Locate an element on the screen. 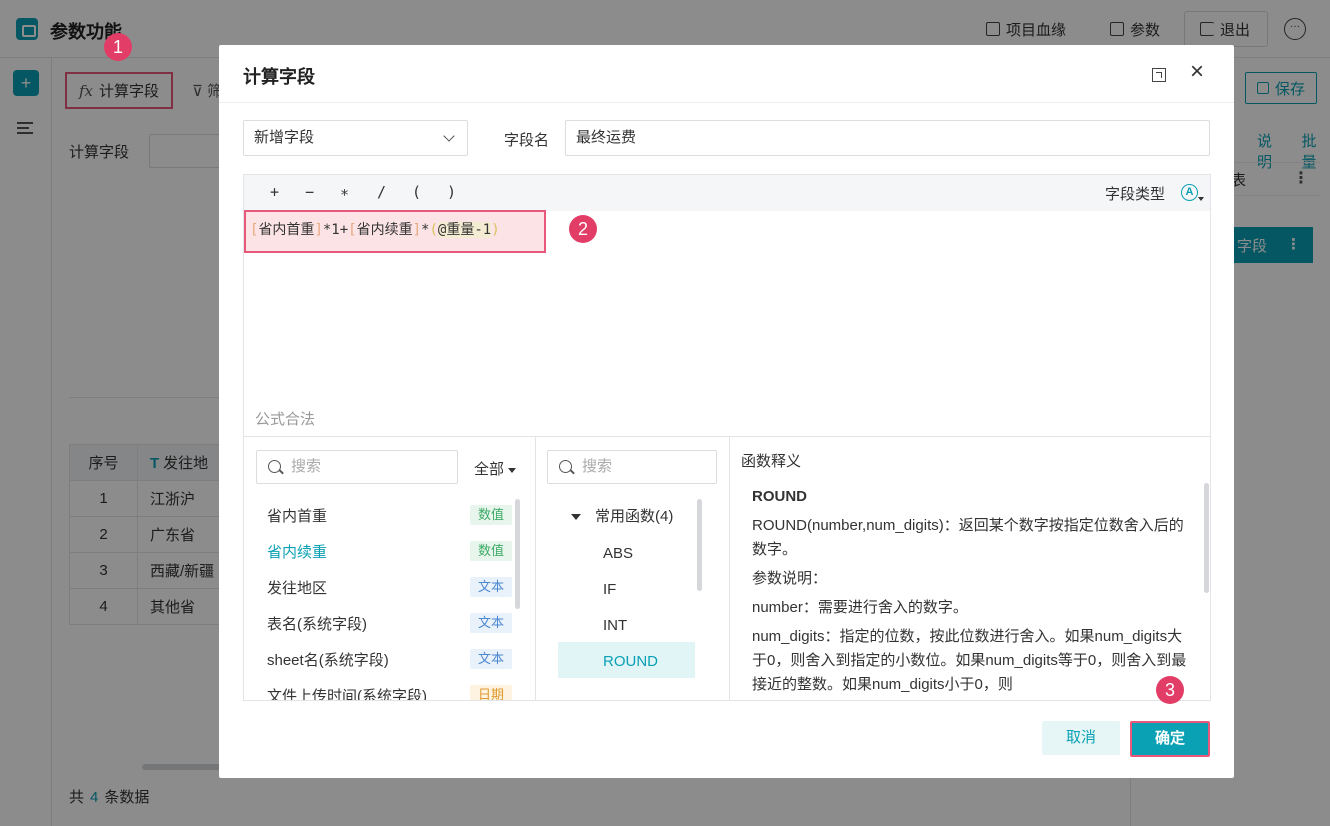  field-name-label: 字段名 is located at coordinates (527, 140).